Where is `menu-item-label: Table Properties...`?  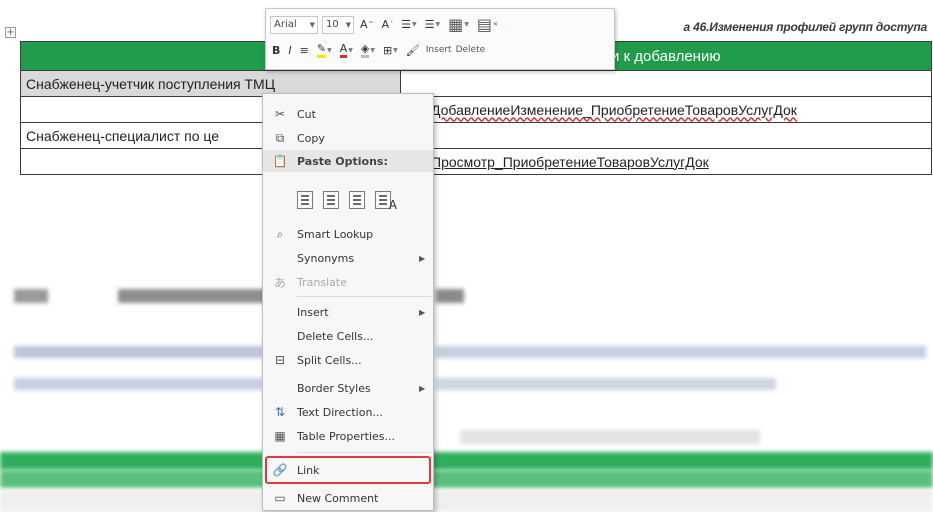 menu-item-label: Table Properties... is located at coordinates (346, 436).